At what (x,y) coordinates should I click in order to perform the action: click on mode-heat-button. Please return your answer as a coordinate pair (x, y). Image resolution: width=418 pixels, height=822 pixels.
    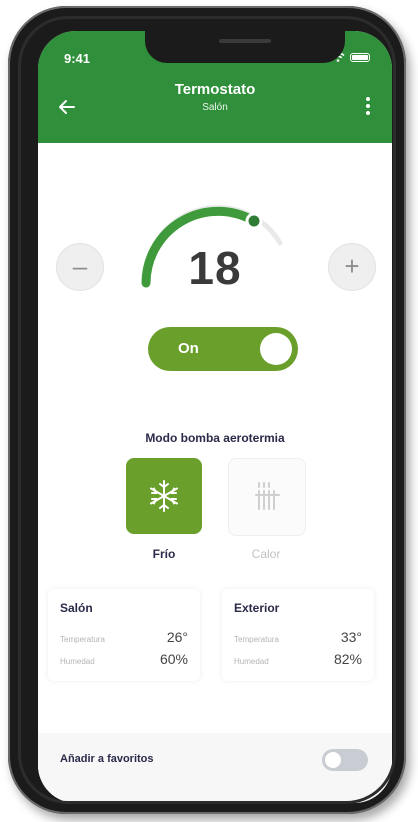
    Looking at the image, I should click on (267, 497).